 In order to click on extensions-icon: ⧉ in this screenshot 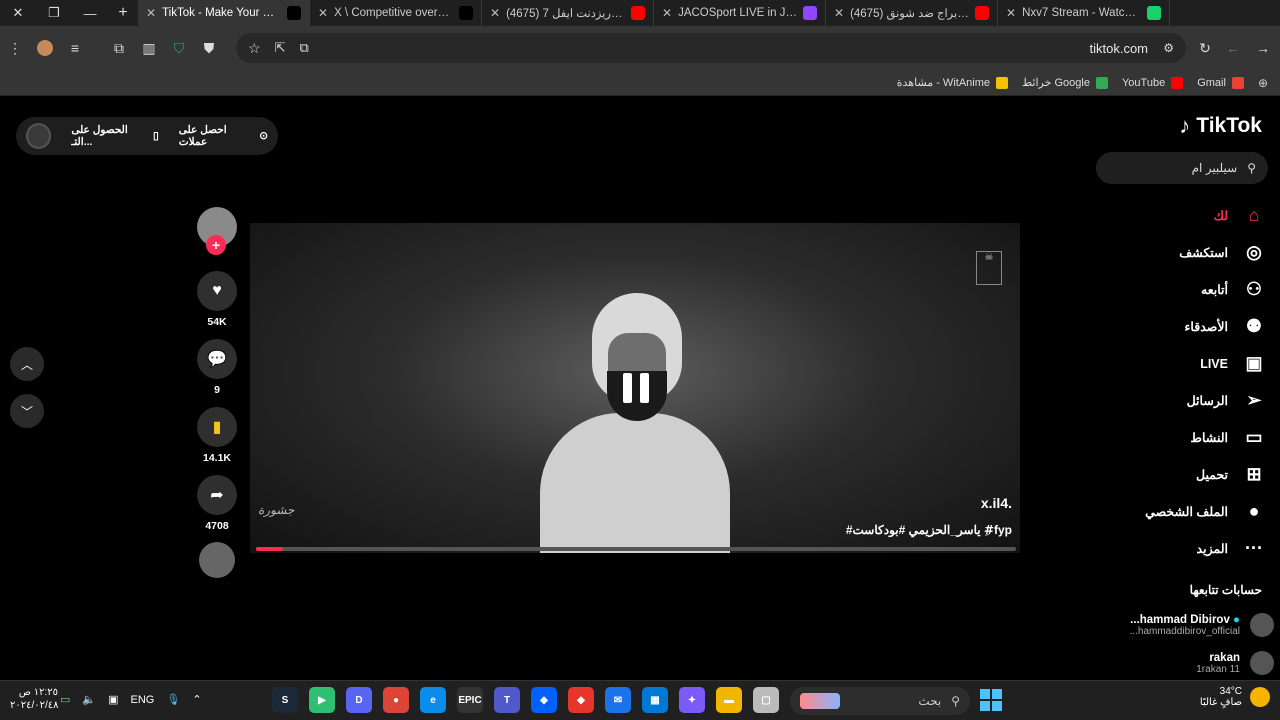, I will do `click(119, 48)`.